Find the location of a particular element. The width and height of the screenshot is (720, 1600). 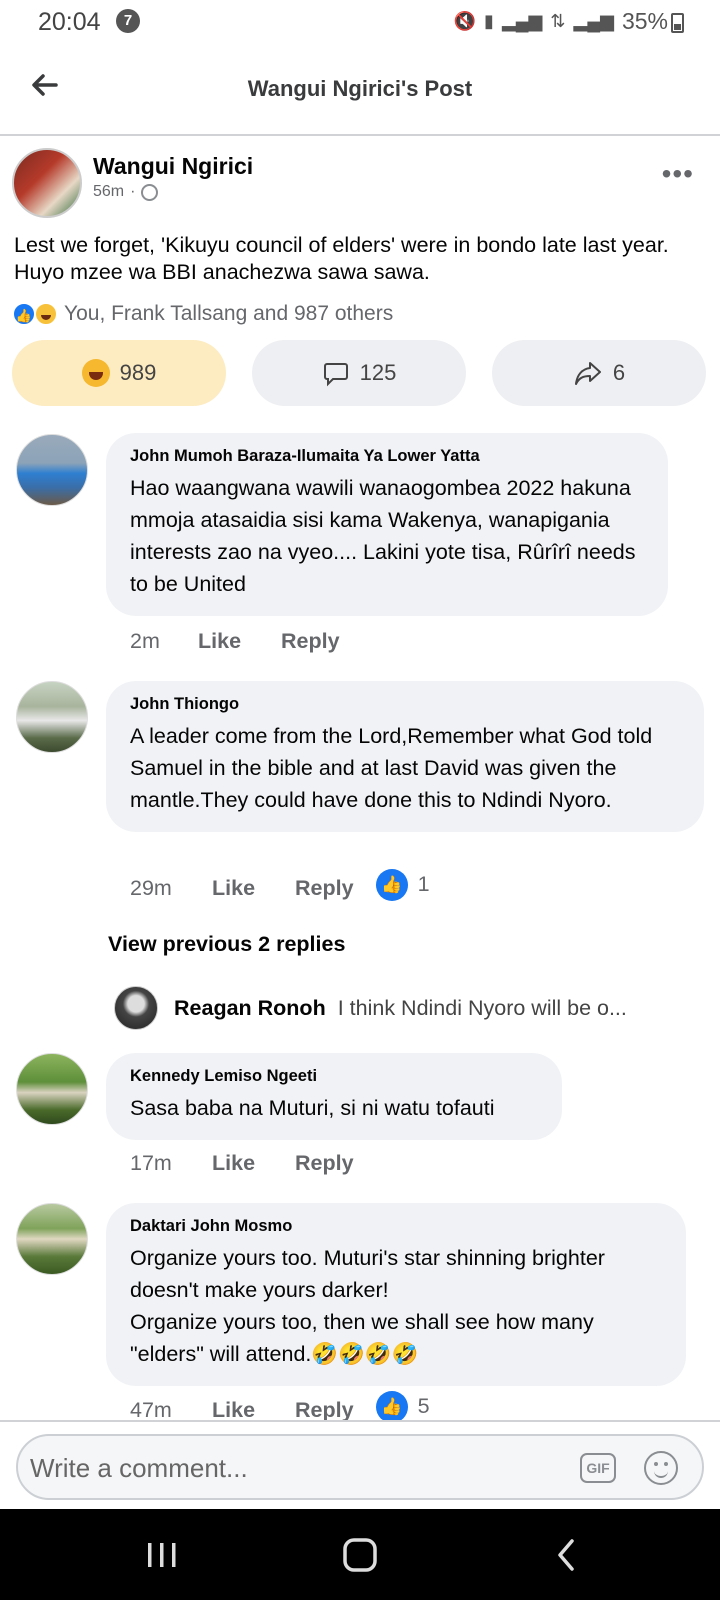

post-header: Wangui Ngirici's Post is located at coordinates (360, 91).